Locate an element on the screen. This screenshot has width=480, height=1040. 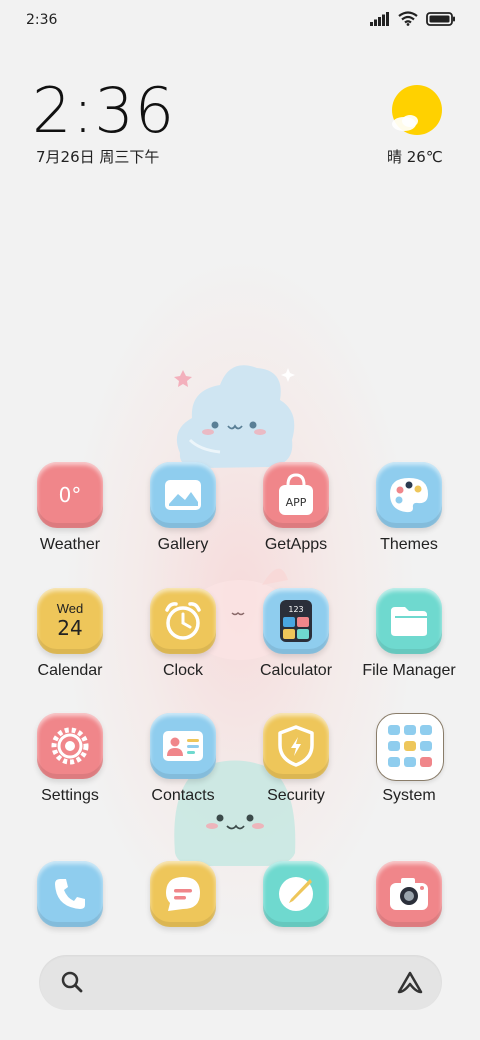
folder-icon is located at coordinates (409, 621).